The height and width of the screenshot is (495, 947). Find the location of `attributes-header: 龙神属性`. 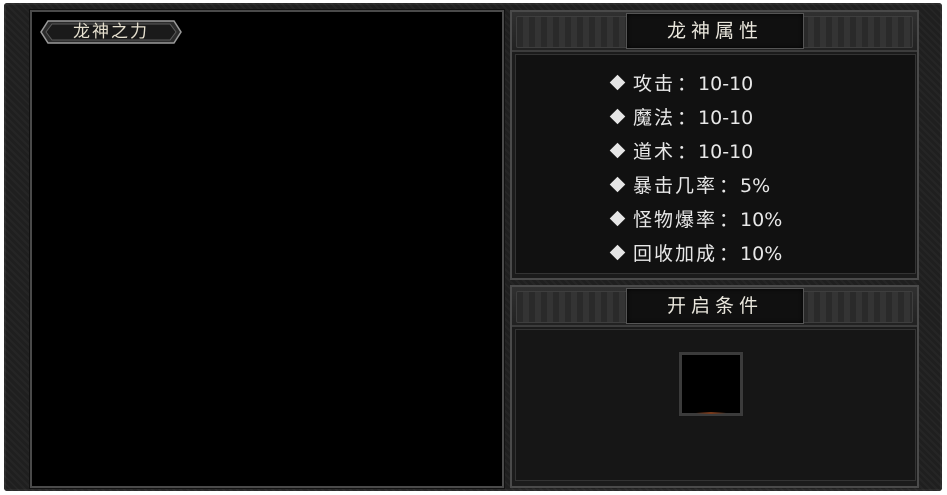

attributes-header: 龙神属性 is located at coordinates (714, 32).